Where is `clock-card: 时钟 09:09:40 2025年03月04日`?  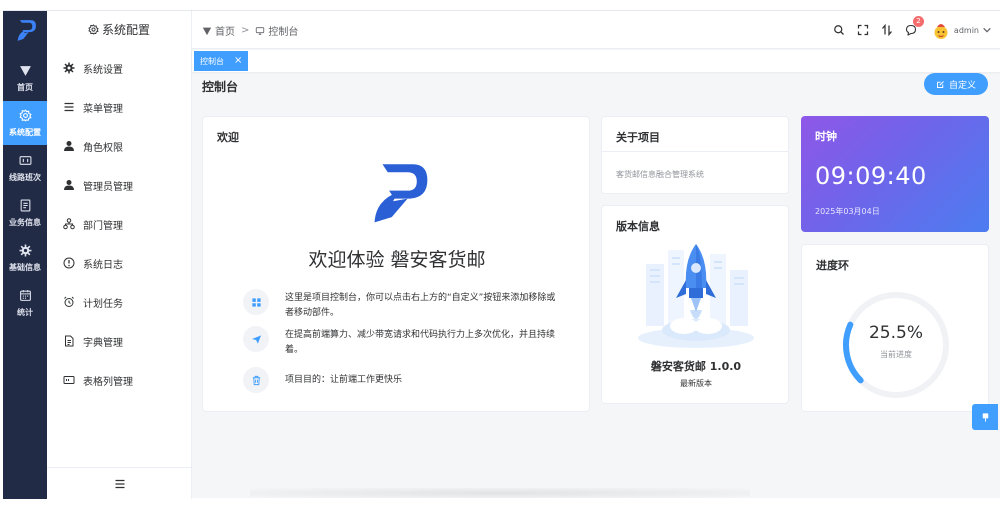
clock-card: 时钟 09:09:40 2025年03月04日 is located at coordinates (895, 174).